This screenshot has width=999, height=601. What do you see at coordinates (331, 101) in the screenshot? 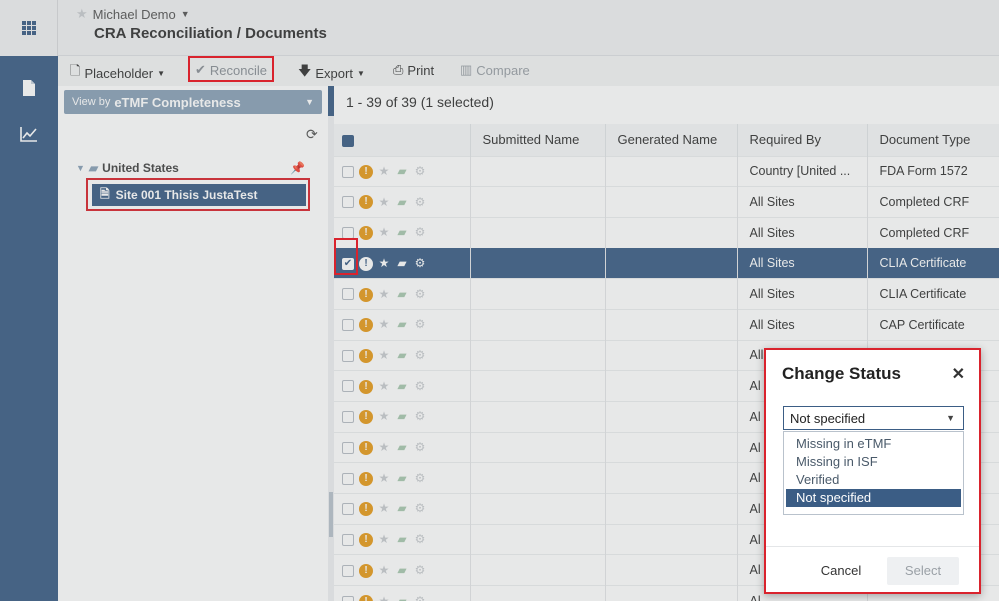
I see `splitter-handle` at bounding box center [331, 101].